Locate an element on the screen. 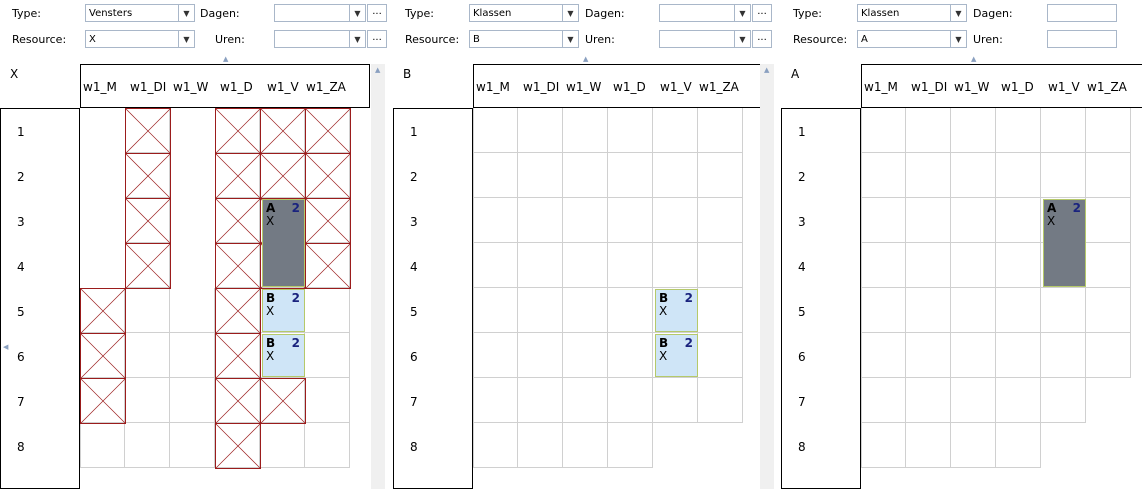 Image resolution: width=1142 pixels, height=489 pixels. resource-combo: A ▼ is located at coordinates (912, 39).